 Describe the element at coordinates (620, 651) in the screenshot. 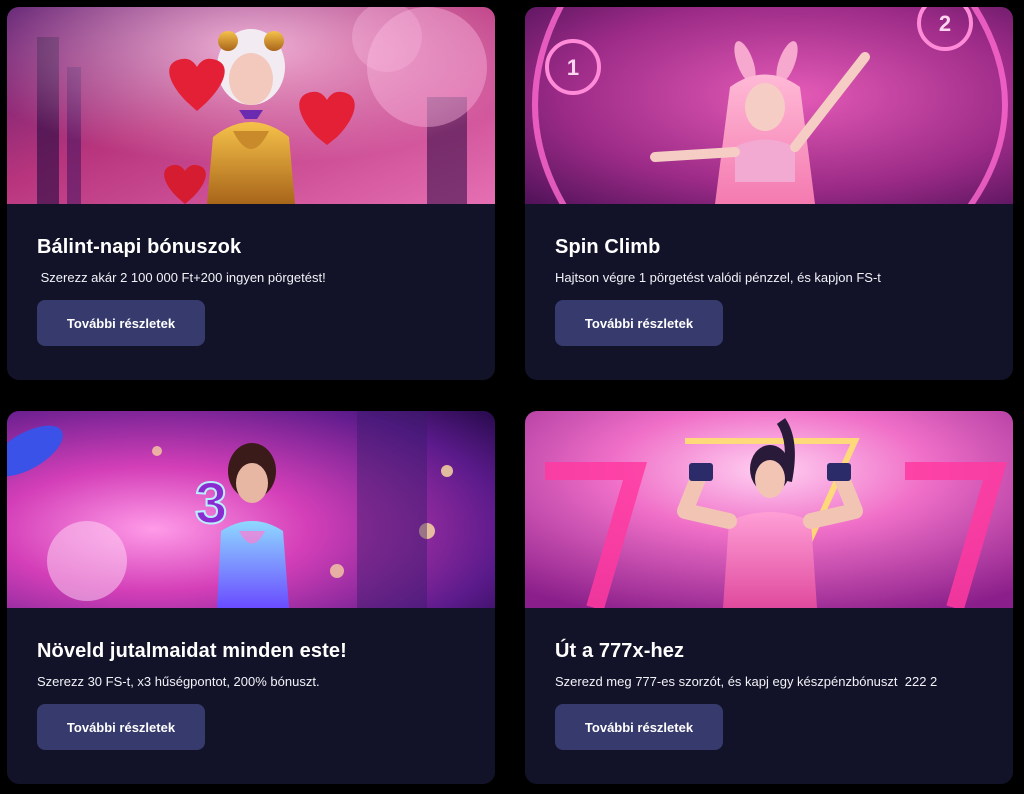

I see `promo-title: Út a 777x-hez` at that location.